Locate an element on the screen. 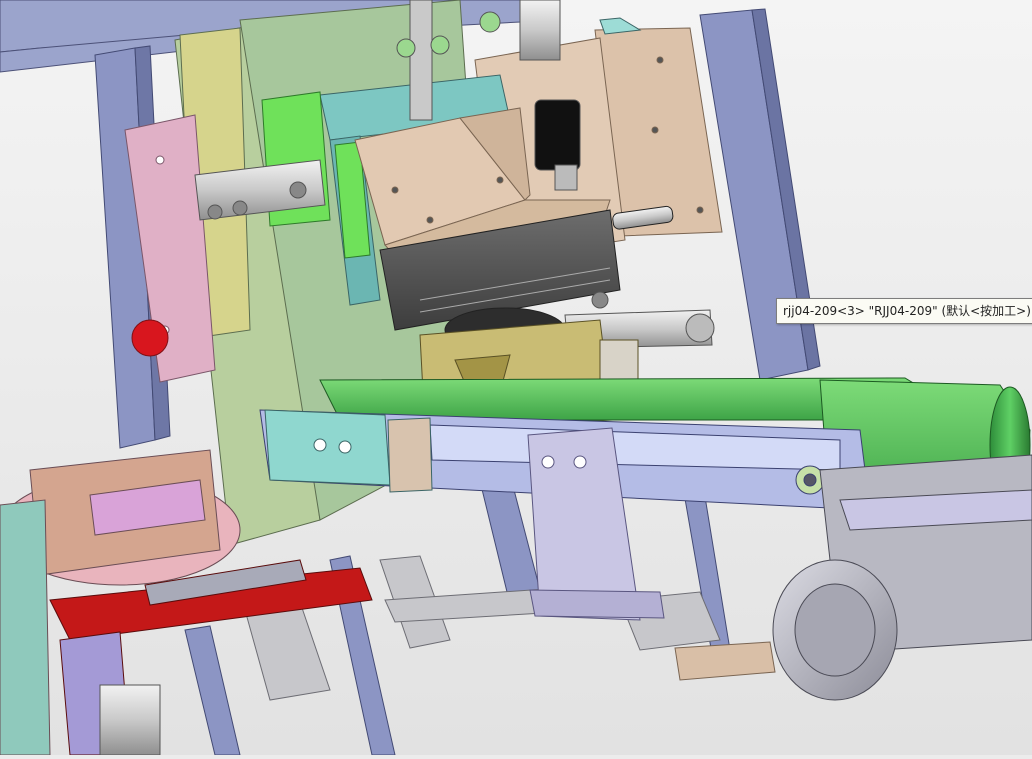 The width and height of the screenshot is (1032, 759). red-knob is located at coordinates (150, 338).